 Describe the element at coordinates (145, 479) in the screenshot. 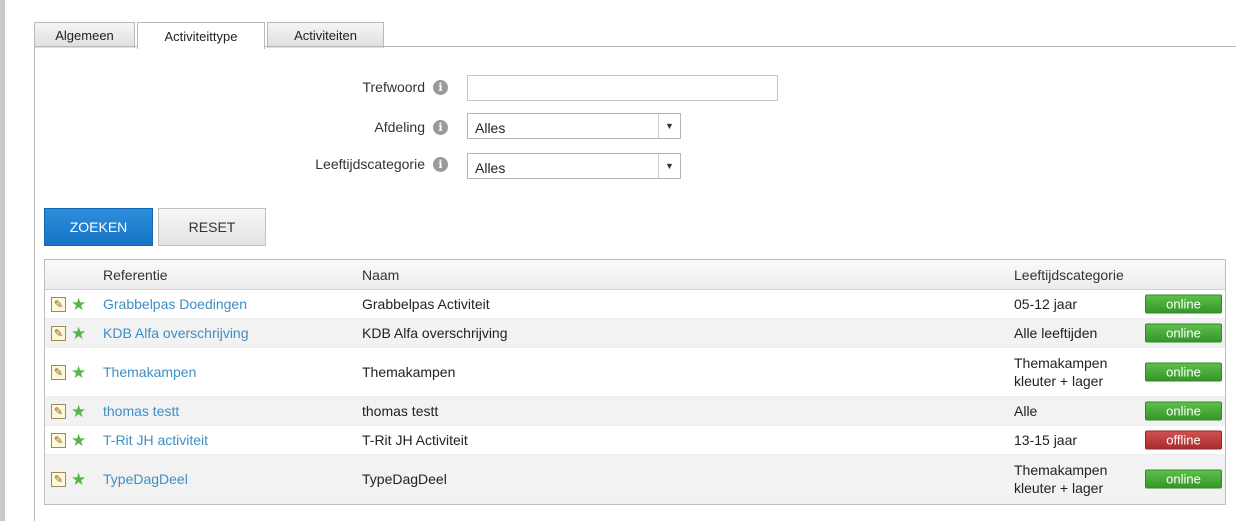

I see `referentie-link: TypeDagDeel` at that location.